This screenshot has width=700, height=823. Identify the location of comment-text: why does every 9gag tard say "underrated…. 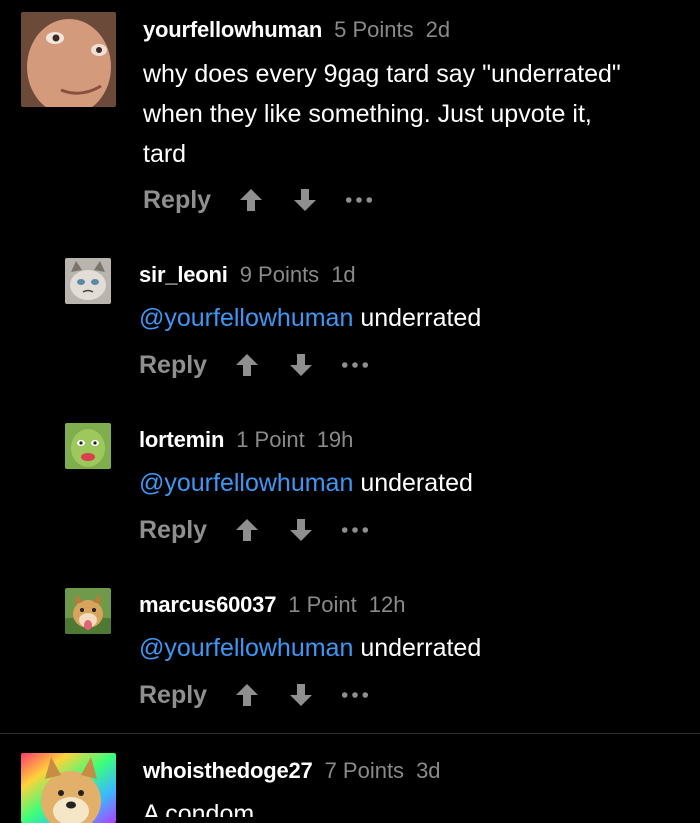
(413, 114).